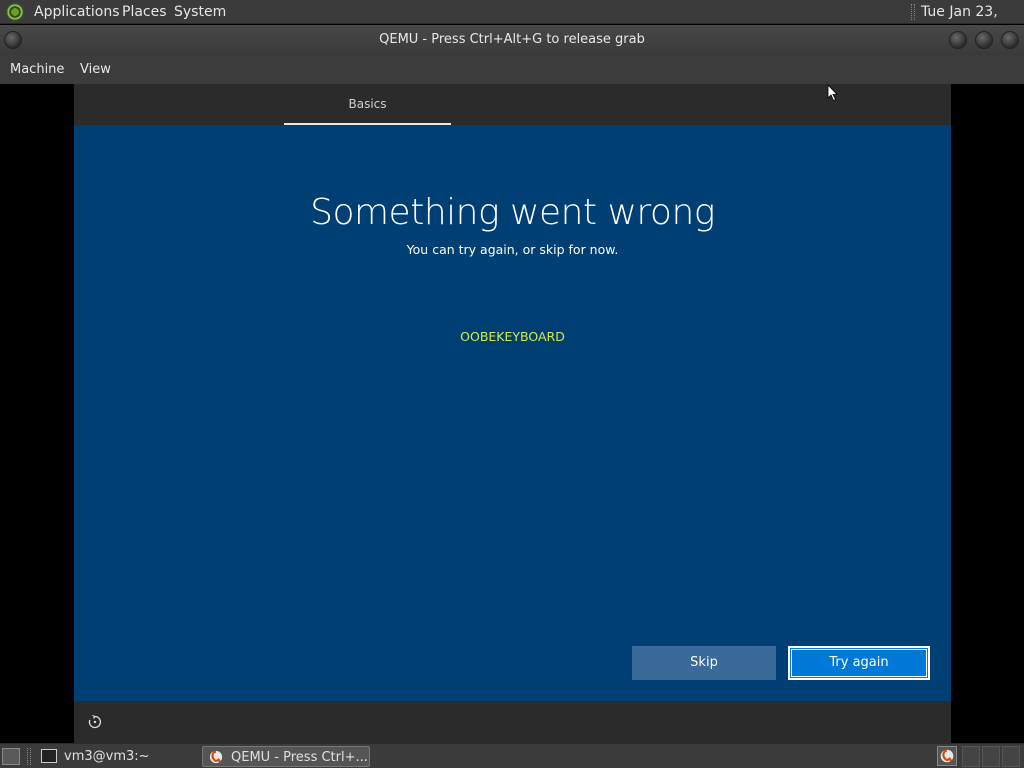  I want to click on tab-basics: Basics, so click(367, 104).